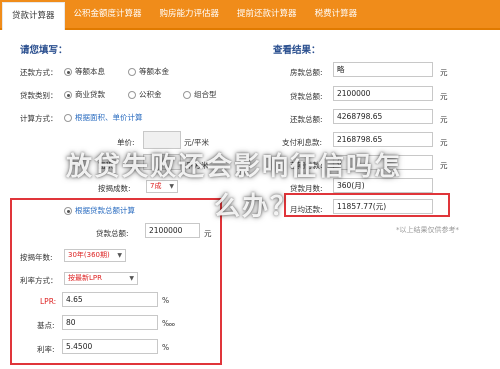  What do you see at coordinates (190, 14) in the screenshot?
I see `tab-purchase-ability: 购房能力评估器` at bounding box center [190, 14].